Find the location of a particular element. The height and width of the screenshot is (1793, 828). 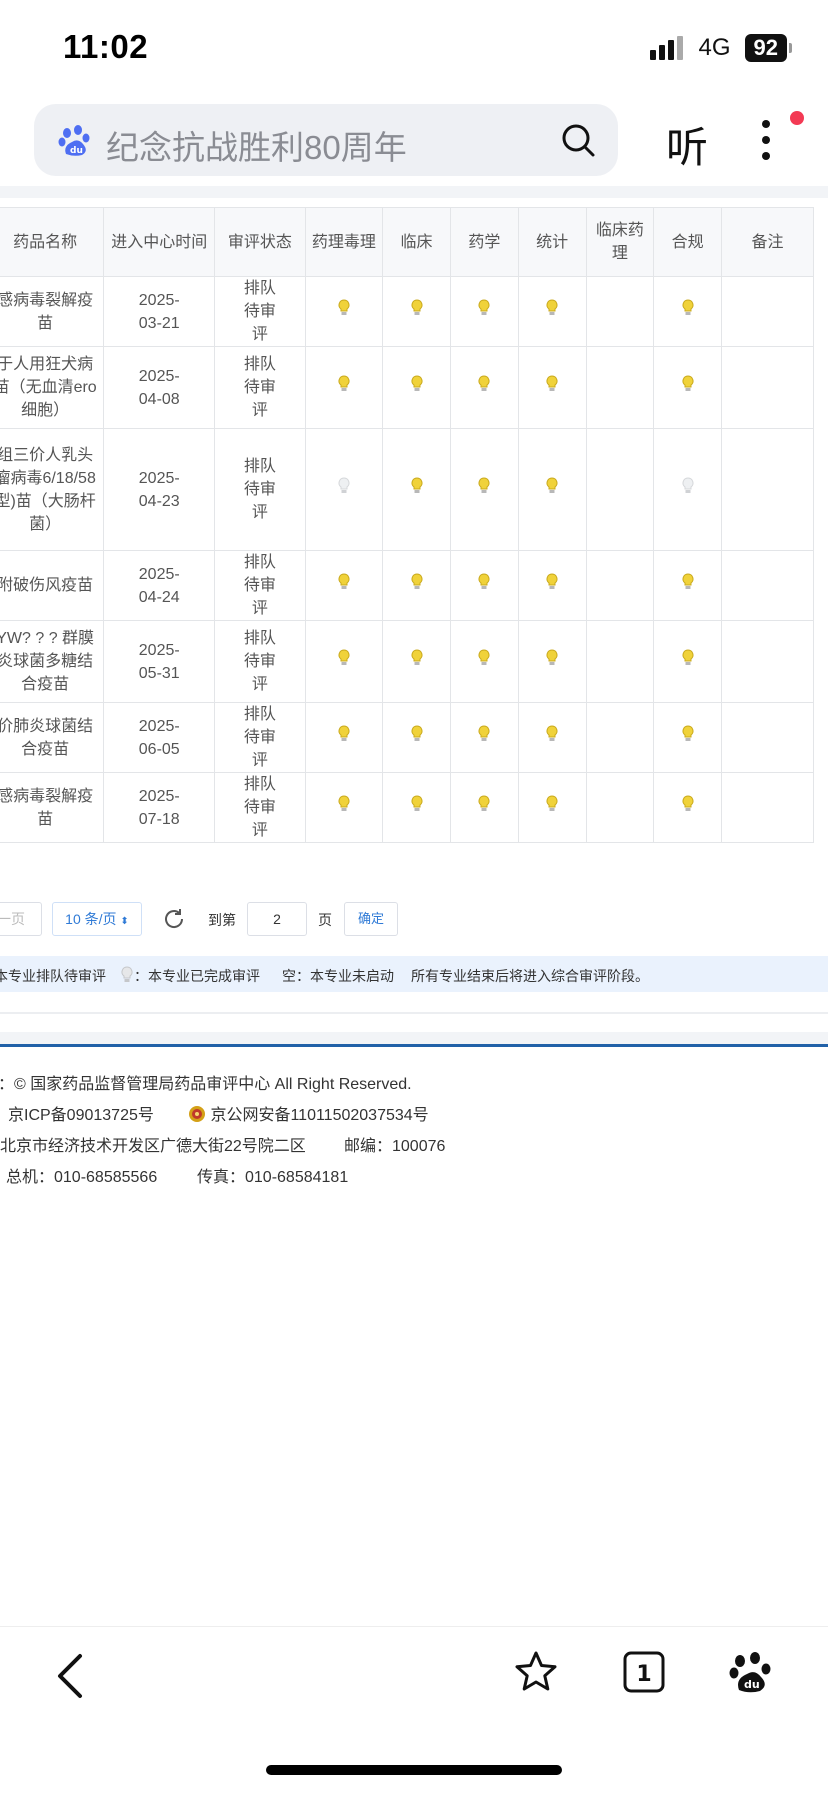

battery-cap is located at coordinates (790, 48).